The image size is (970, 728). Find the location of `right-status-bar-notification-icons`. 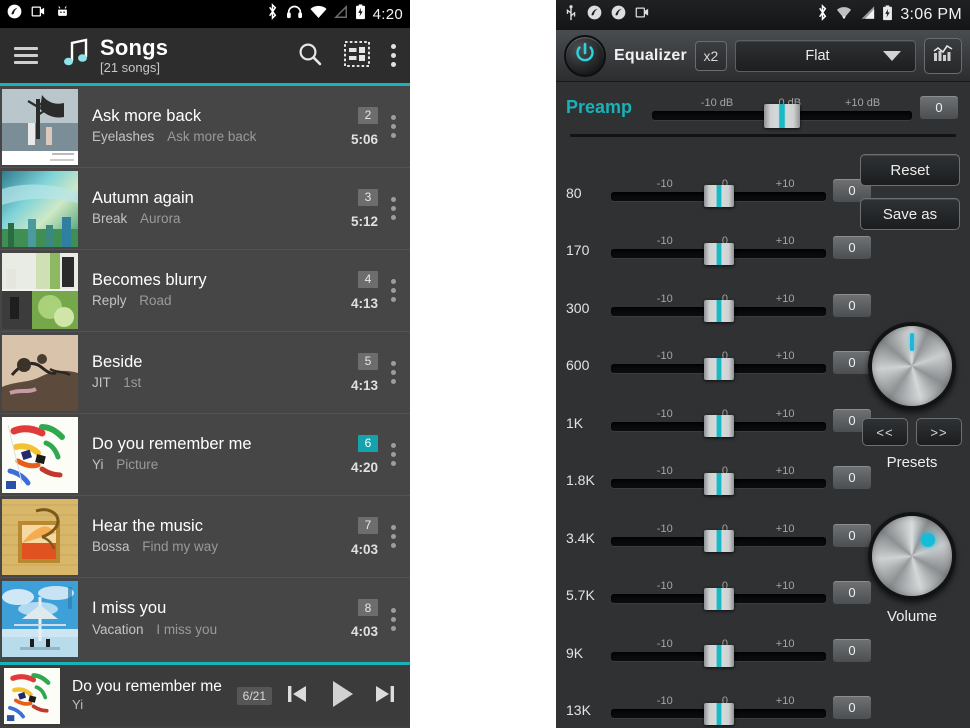

right-status-bar-notification-icons is located at coordinates (607, 15).